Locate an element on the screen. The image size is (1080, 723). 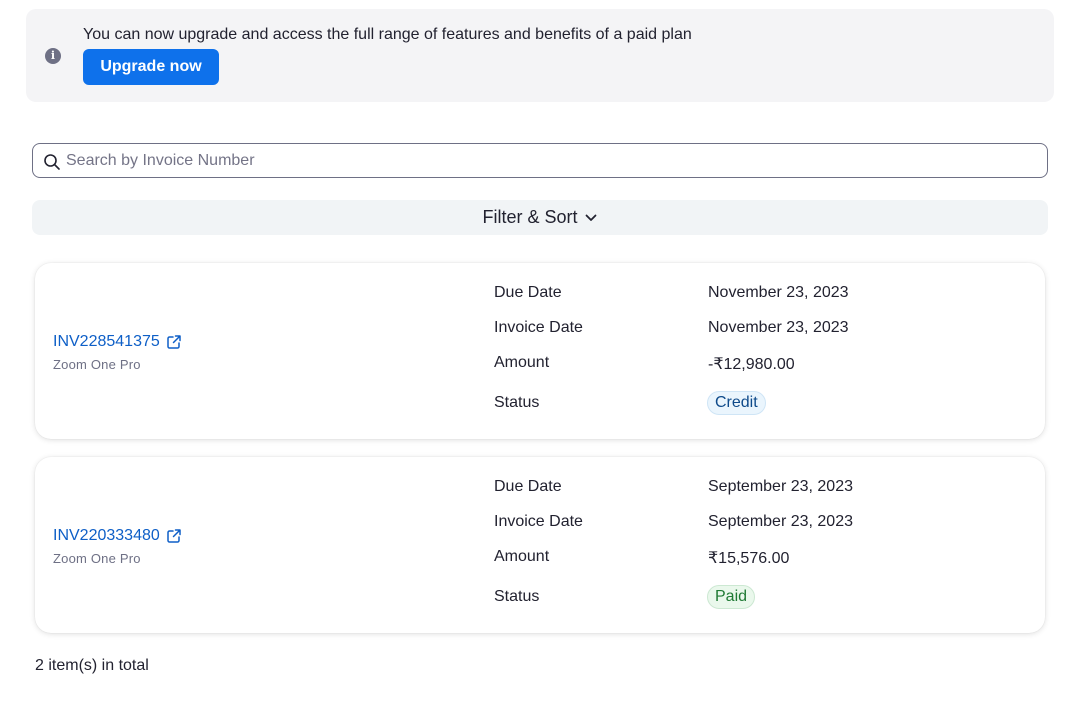
invoice-date-value: September 23, 2023 is located at coordinates (780, 521).